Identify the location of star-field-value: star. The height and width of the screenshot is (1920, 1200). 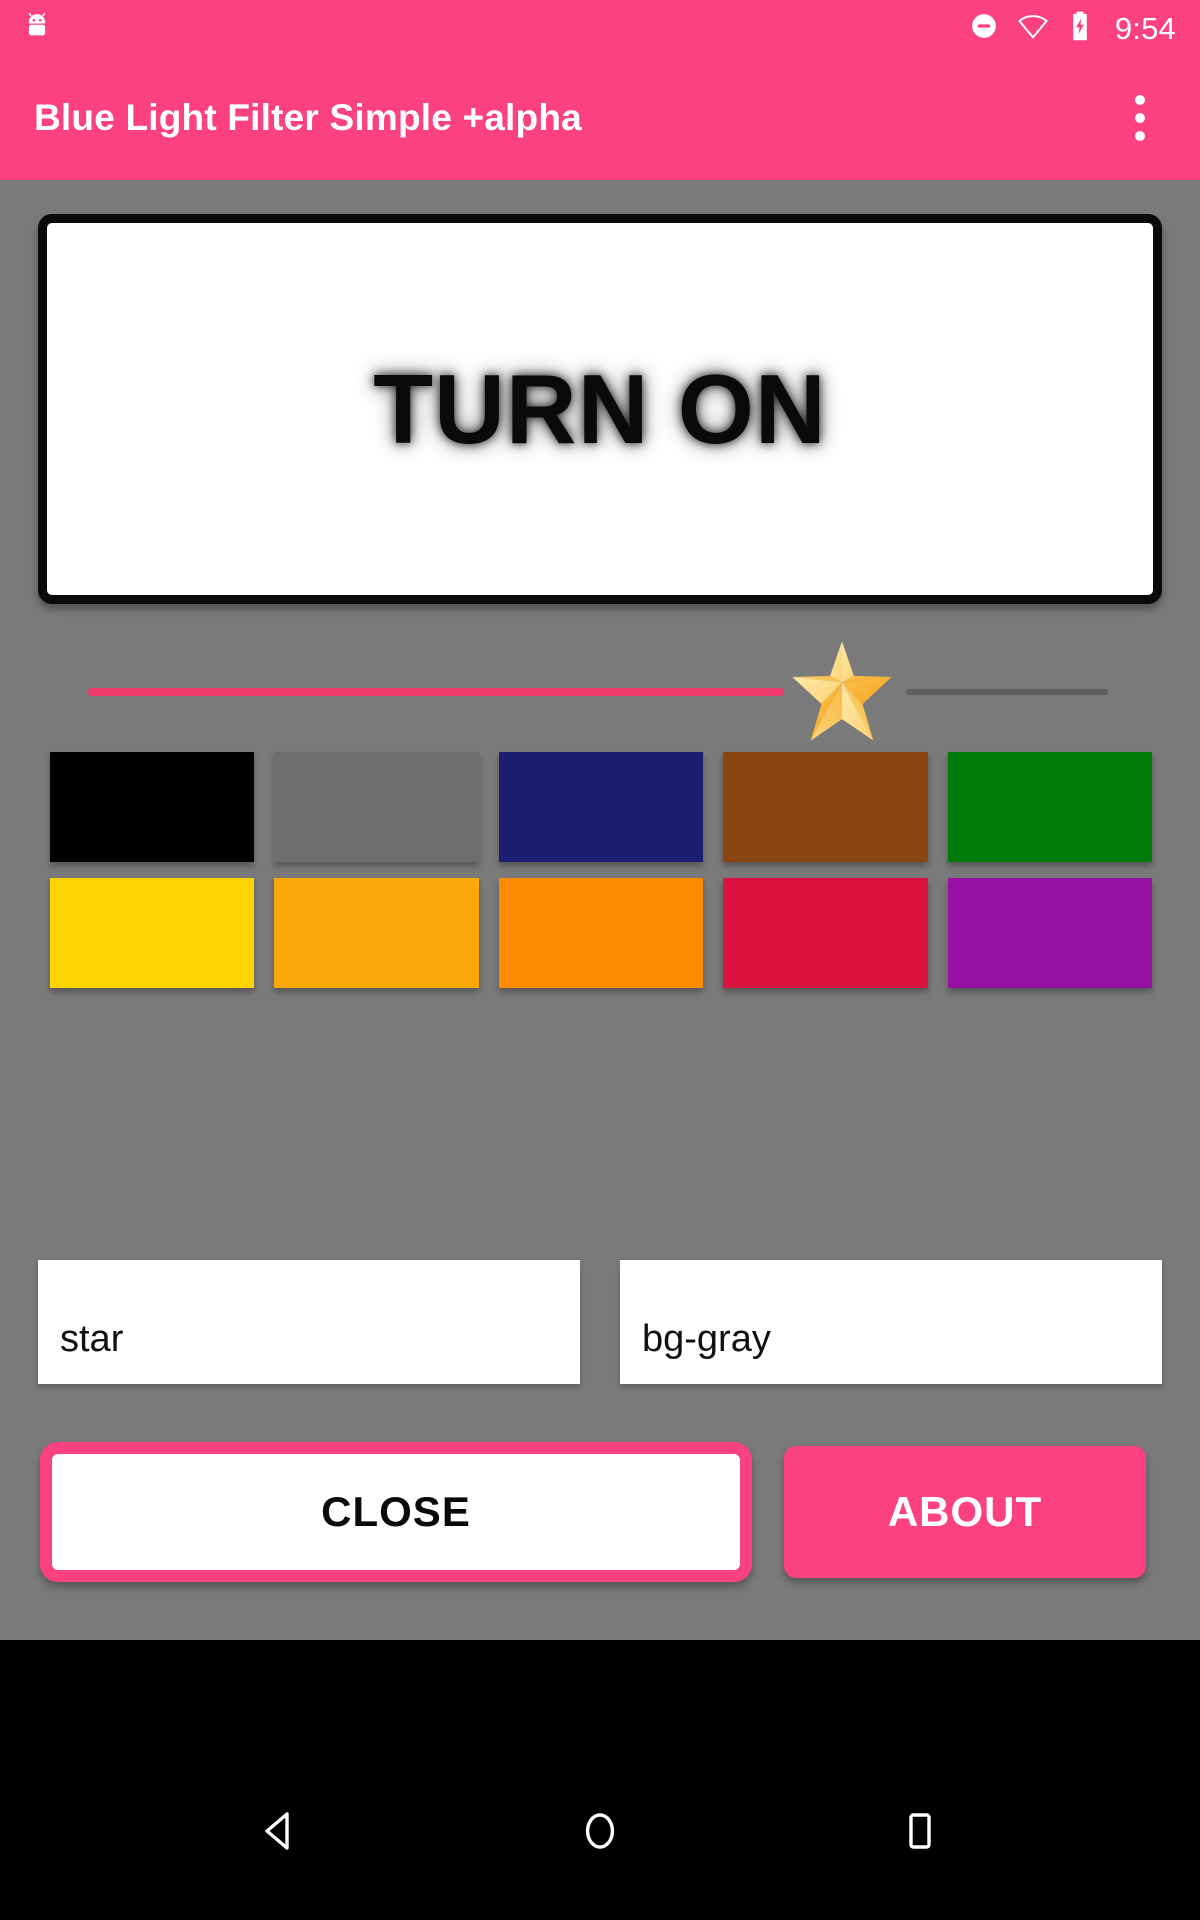
(92, 1339).